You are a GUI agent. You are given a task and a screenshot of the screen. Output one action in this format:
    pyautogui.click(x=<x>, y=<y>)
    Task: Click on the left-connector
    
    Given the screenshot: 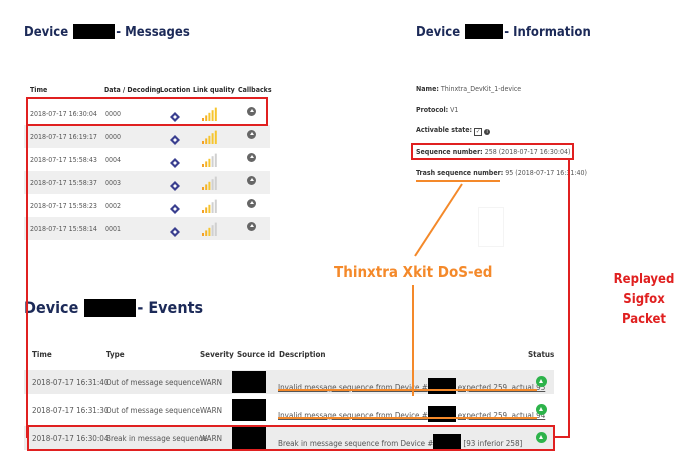 What is the action you would take?
    pyautogui.click(x=27, y=273)
    